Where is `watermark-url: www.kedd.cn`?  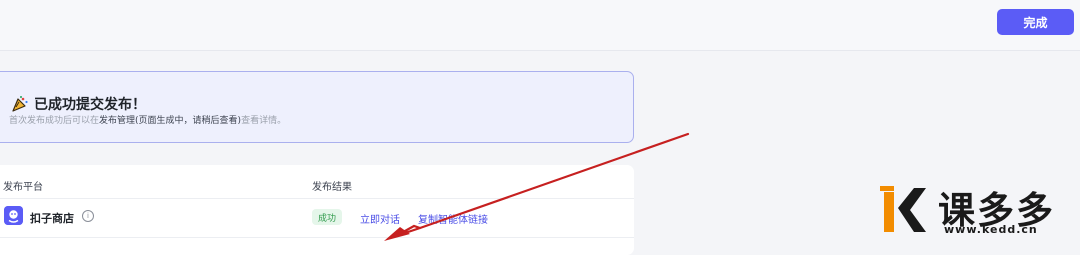 watermark-url: www.kedd.cn is located at coordinates (991, 229).